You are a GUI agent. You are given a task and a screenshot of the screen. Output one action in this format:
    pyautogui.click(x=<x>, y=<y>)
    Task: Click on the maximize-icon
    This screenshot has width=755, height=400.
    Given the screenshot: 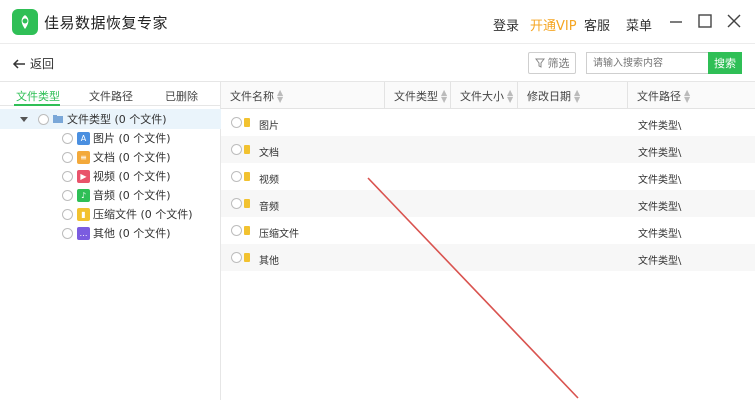 What is the action you would take?
    pyautogui.click(x=705, y=21)
    